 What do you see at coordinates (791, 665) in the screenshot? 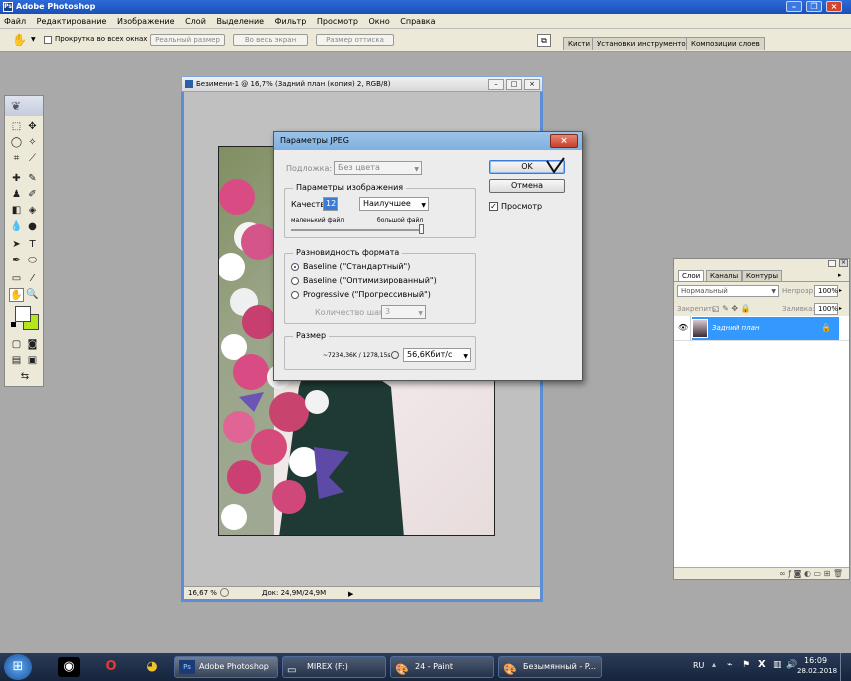
I see `volume-icon: 🔊` at bounding box center [791, 665].